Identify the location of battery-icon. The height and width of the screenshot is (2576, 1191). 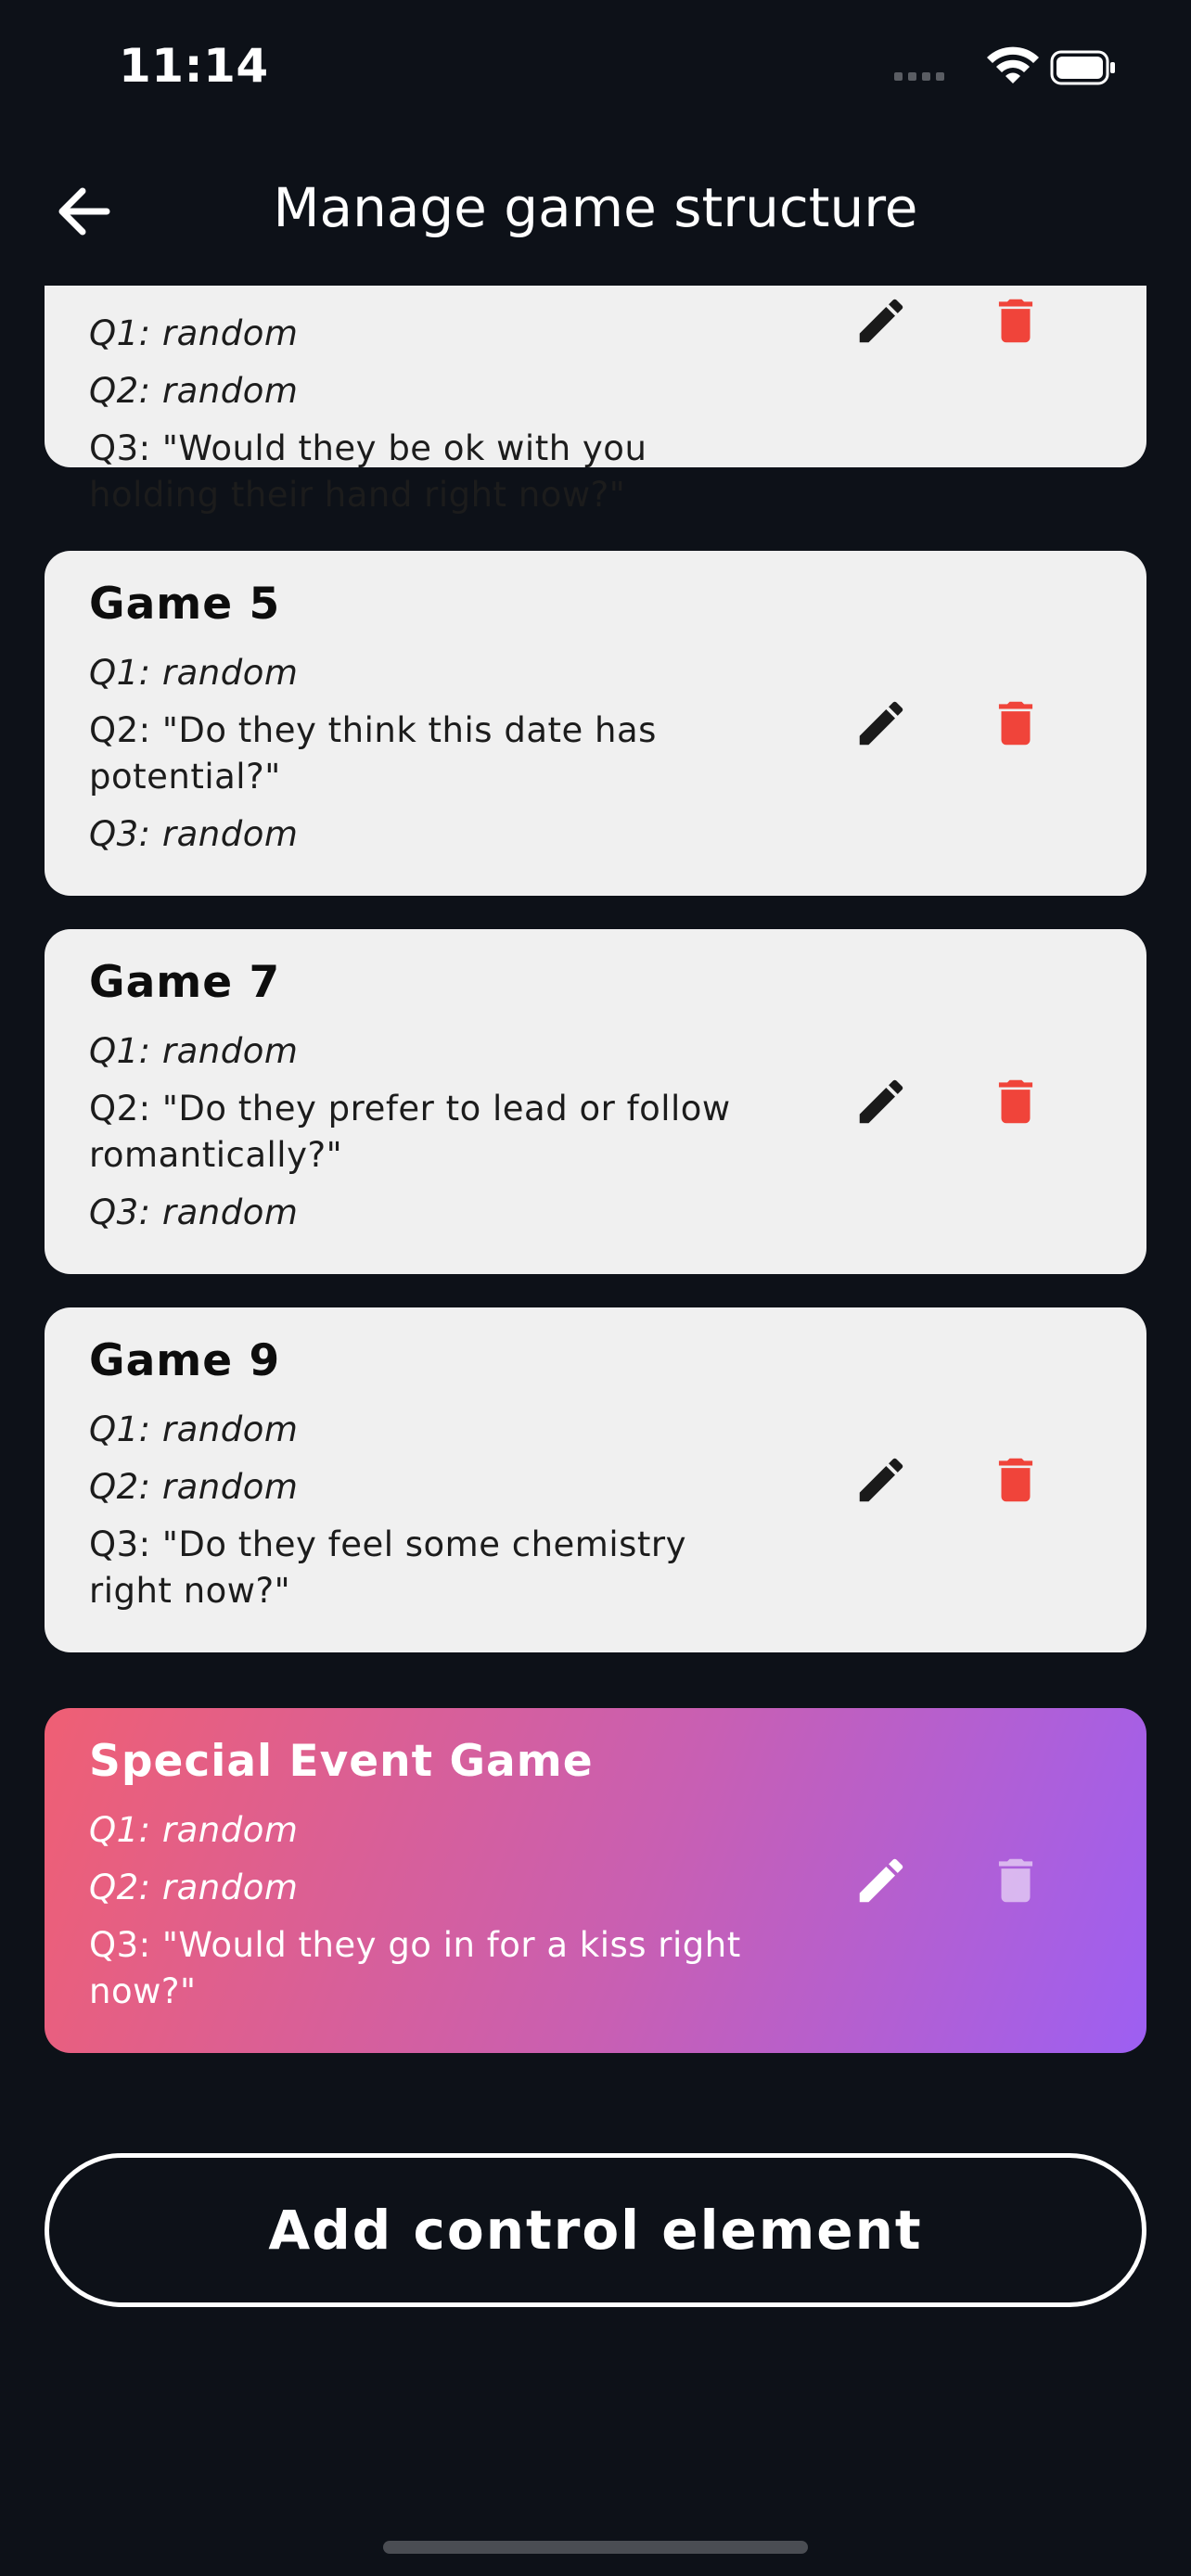
(1082, 67).